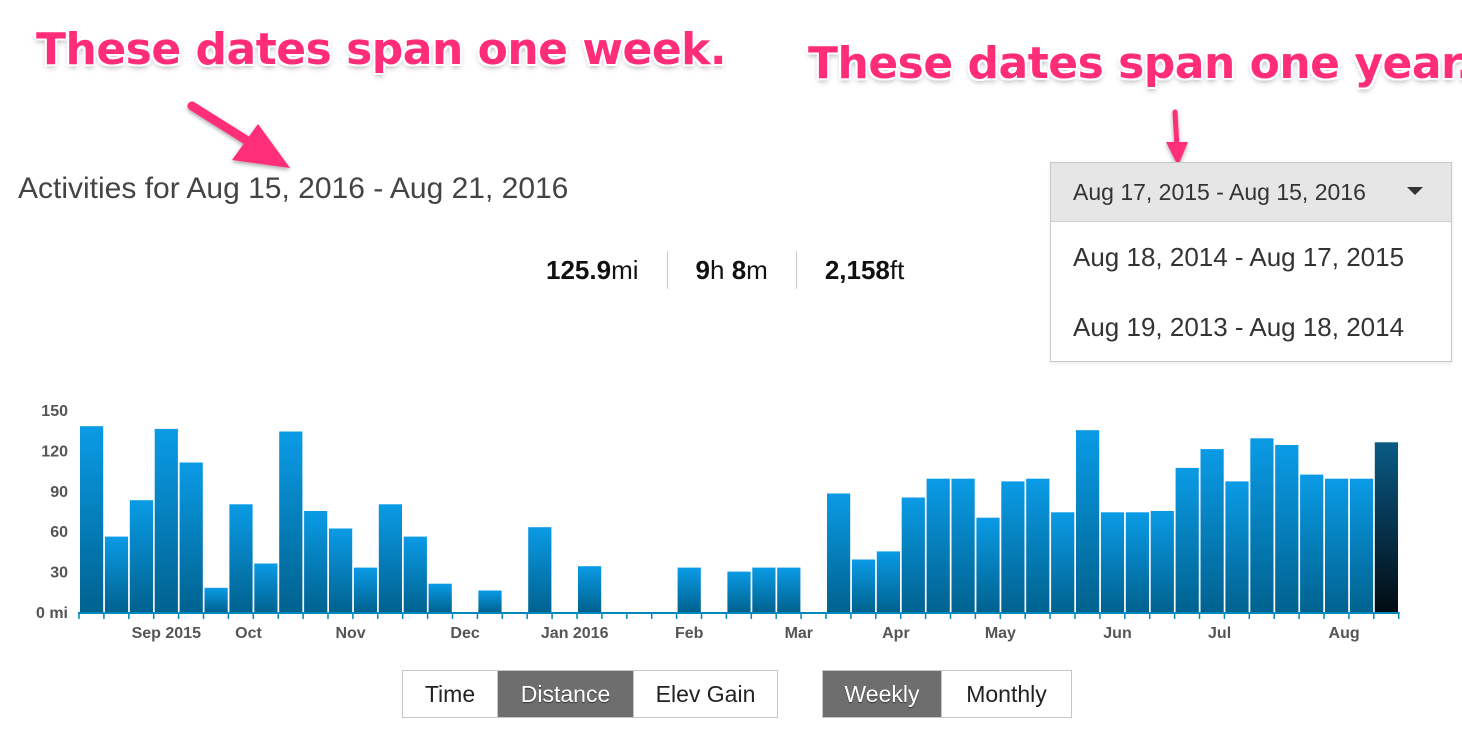 This screenshot has height=730, width=1462. Describe the element at coordinates (1415, 191) in the screenshot. I see `caret-down-icon` at that location.